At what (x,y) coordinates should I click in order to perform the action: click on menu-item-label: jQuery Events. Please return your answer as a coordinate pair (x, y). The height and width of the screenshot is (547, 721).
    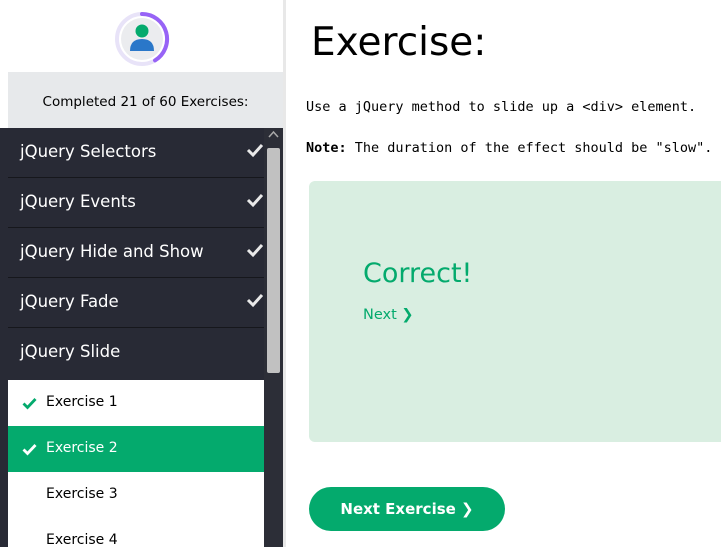
    Looking at the image, I should click on (78, 201).